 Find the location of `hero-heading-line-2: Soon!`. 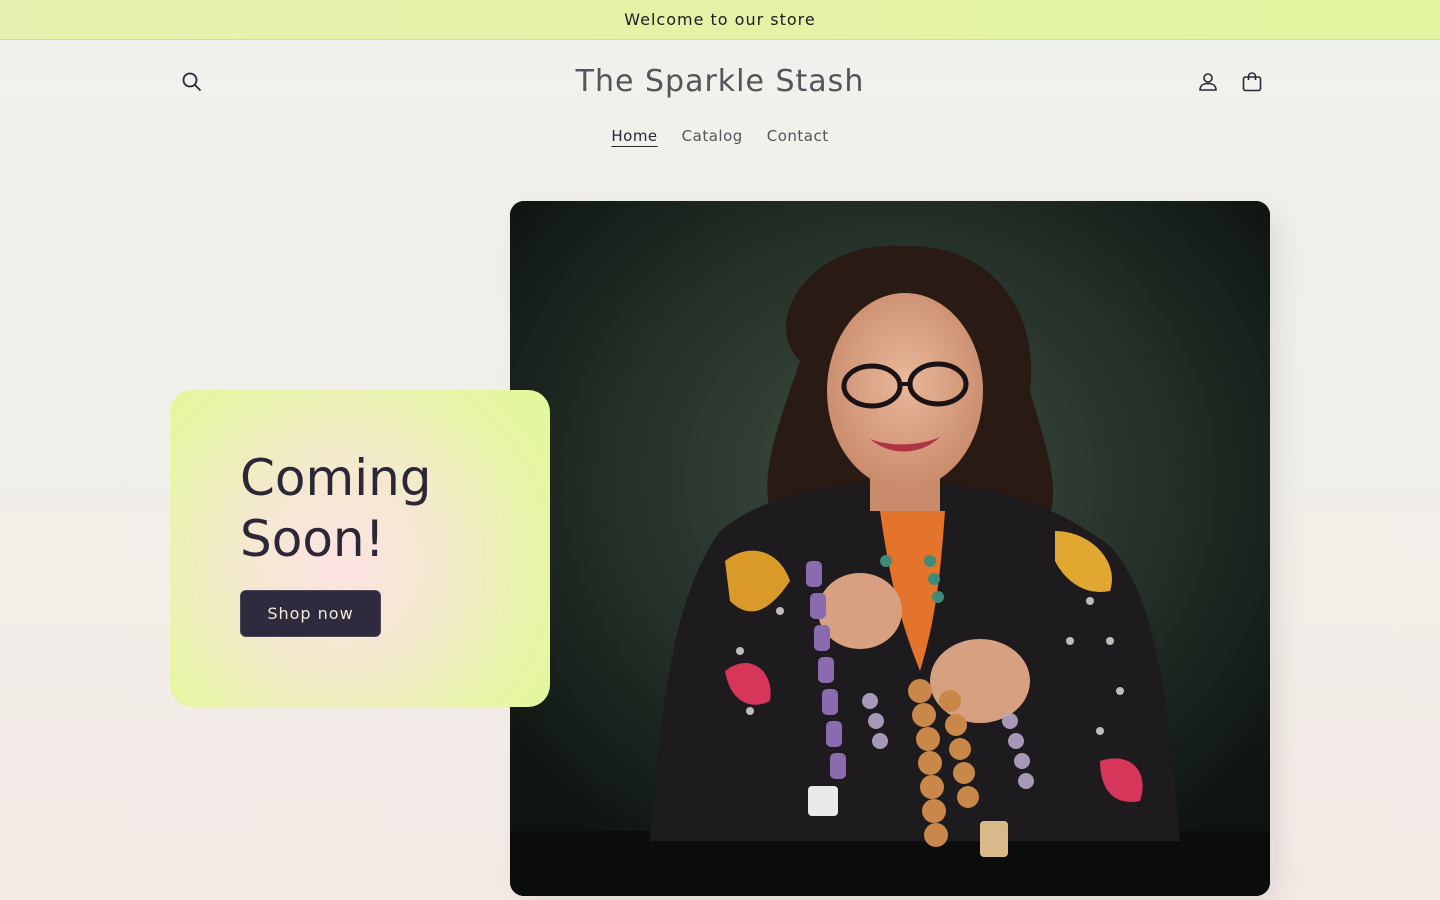

hero-heading-line-2: Soon! is located at coordinates (312, 539).